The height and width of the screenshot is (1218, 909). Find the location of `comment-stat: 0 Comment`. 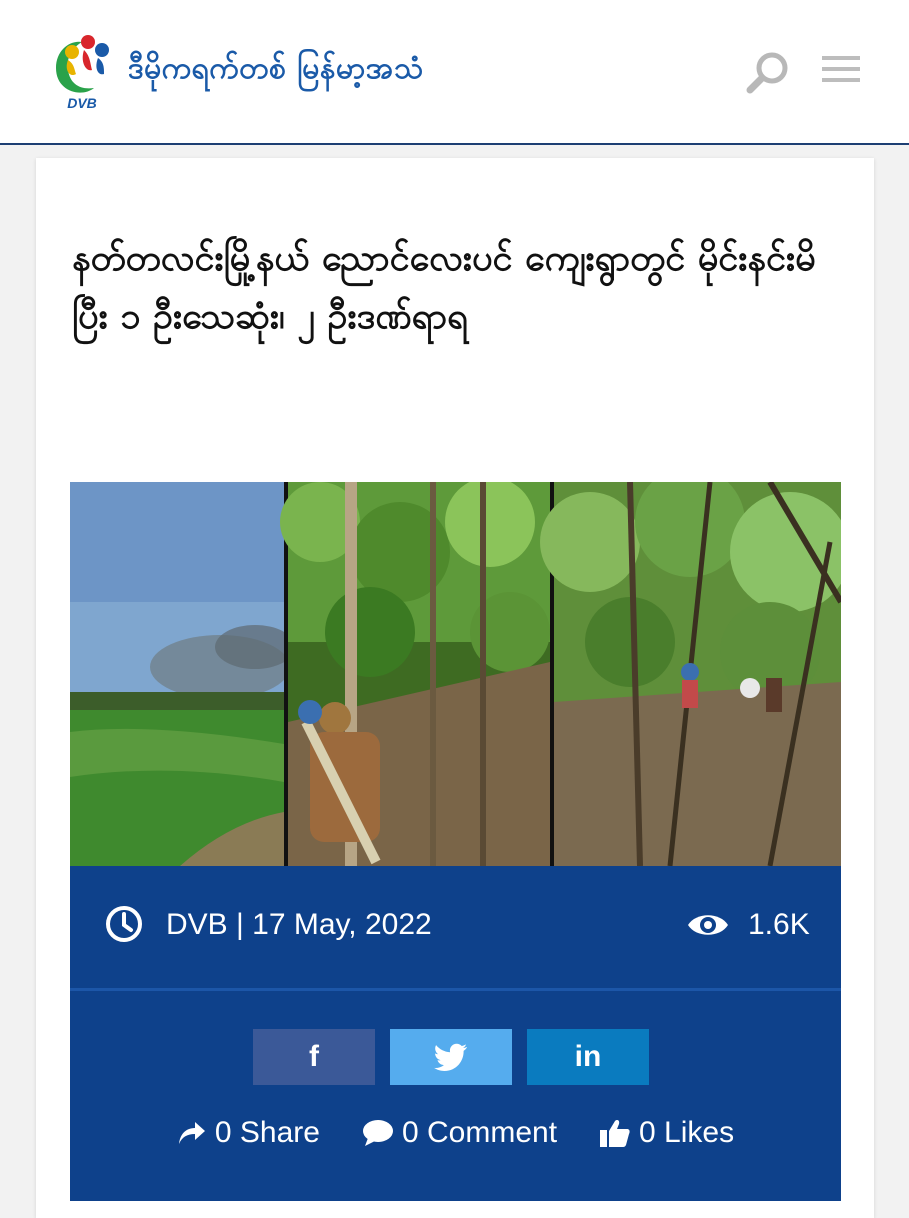

comment-stat: 0 Comment is located at coordinates (459, 1133).